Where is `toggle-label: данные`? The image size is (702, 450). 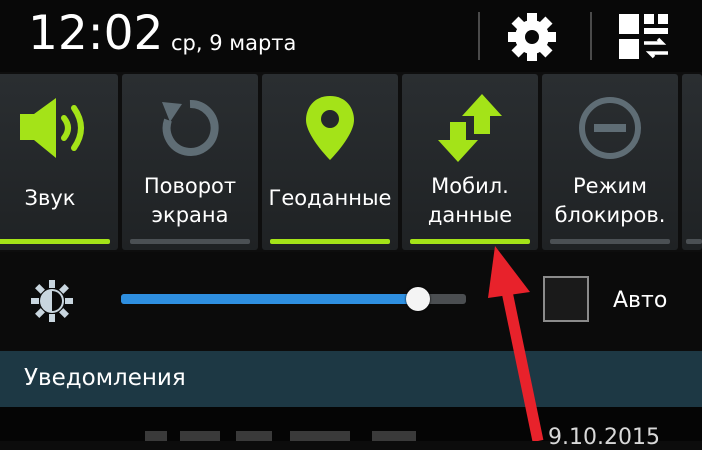 toggle-label: данные is located at coordinates (470, 215).